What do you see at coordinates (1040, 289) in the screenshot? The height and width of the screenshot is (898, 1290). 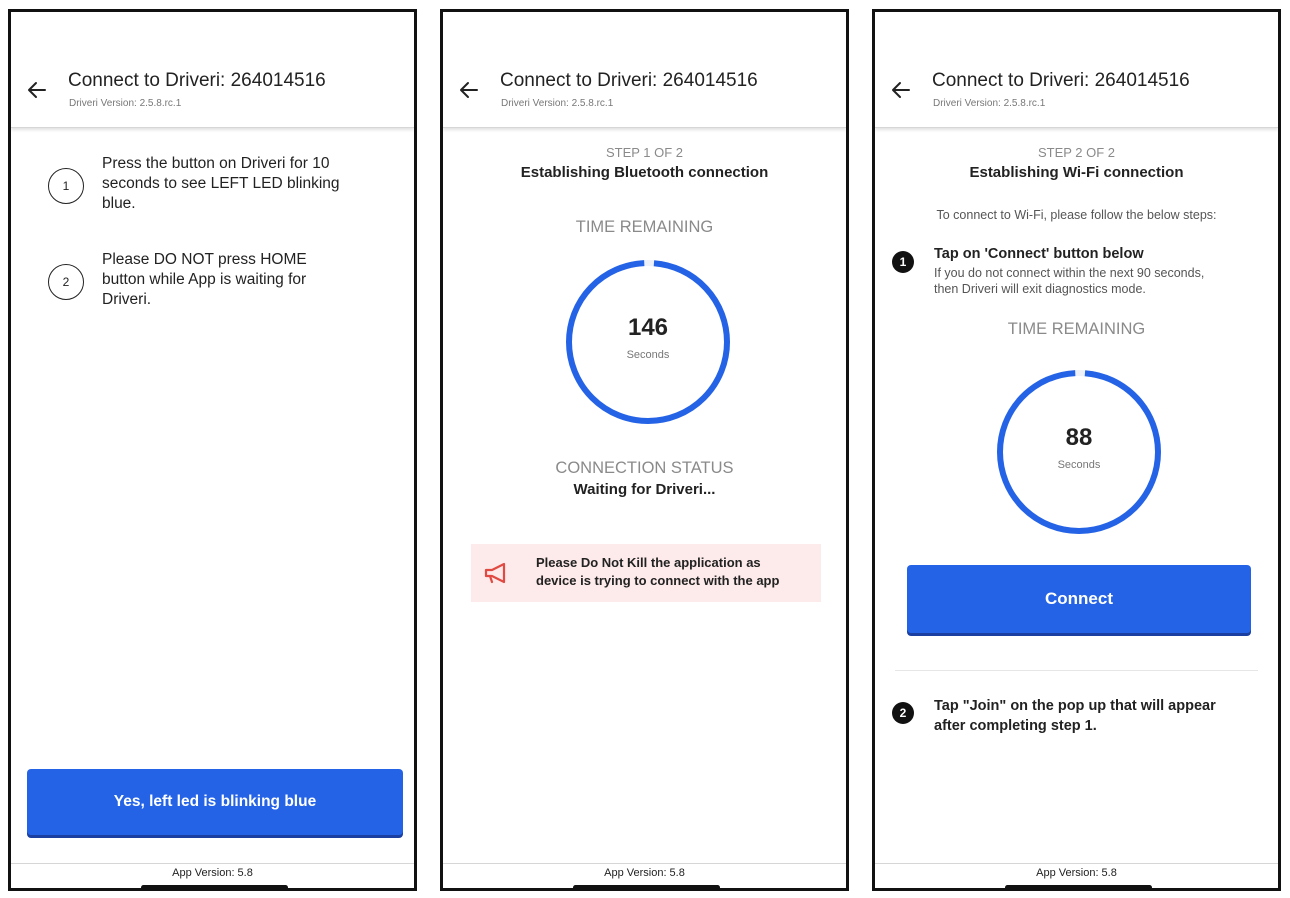 I see `step-desc-line: then Driveri will exit diagnostics mode.` at bounding box center [1040, 289].